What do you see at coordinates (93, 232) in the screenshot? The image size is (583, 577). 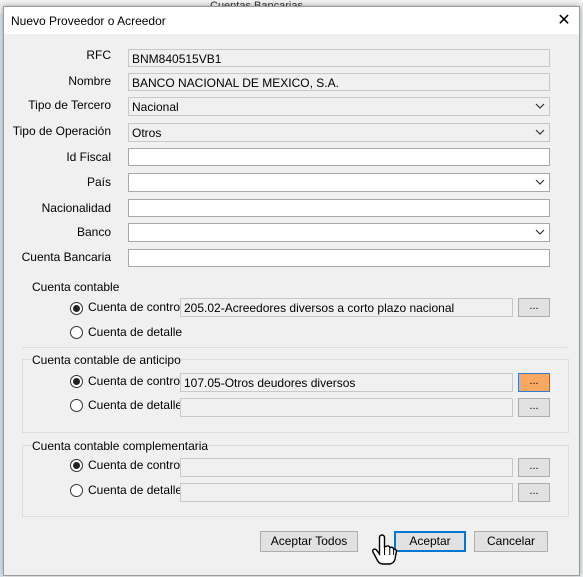 I see `banco-label: Banco` at bounding box center [93, 232].